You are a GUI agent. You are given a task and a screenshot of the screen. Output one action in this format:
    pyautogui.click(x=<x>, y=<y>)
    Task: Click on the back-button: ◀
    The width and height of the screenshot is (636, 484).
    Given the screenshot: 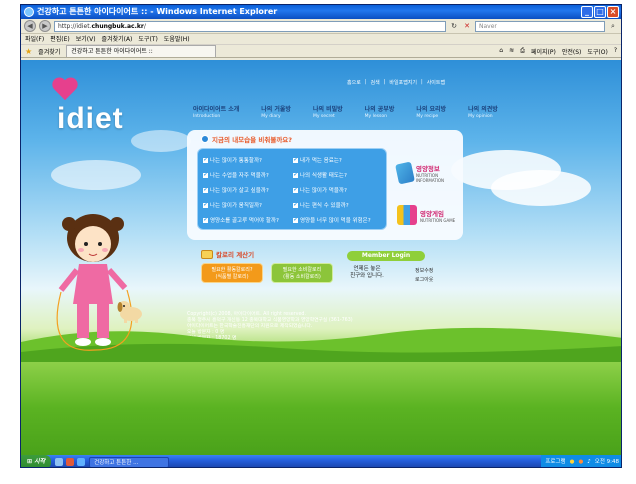 What is the action you would take?
    pyautogui.click(x=30, y=26)
    